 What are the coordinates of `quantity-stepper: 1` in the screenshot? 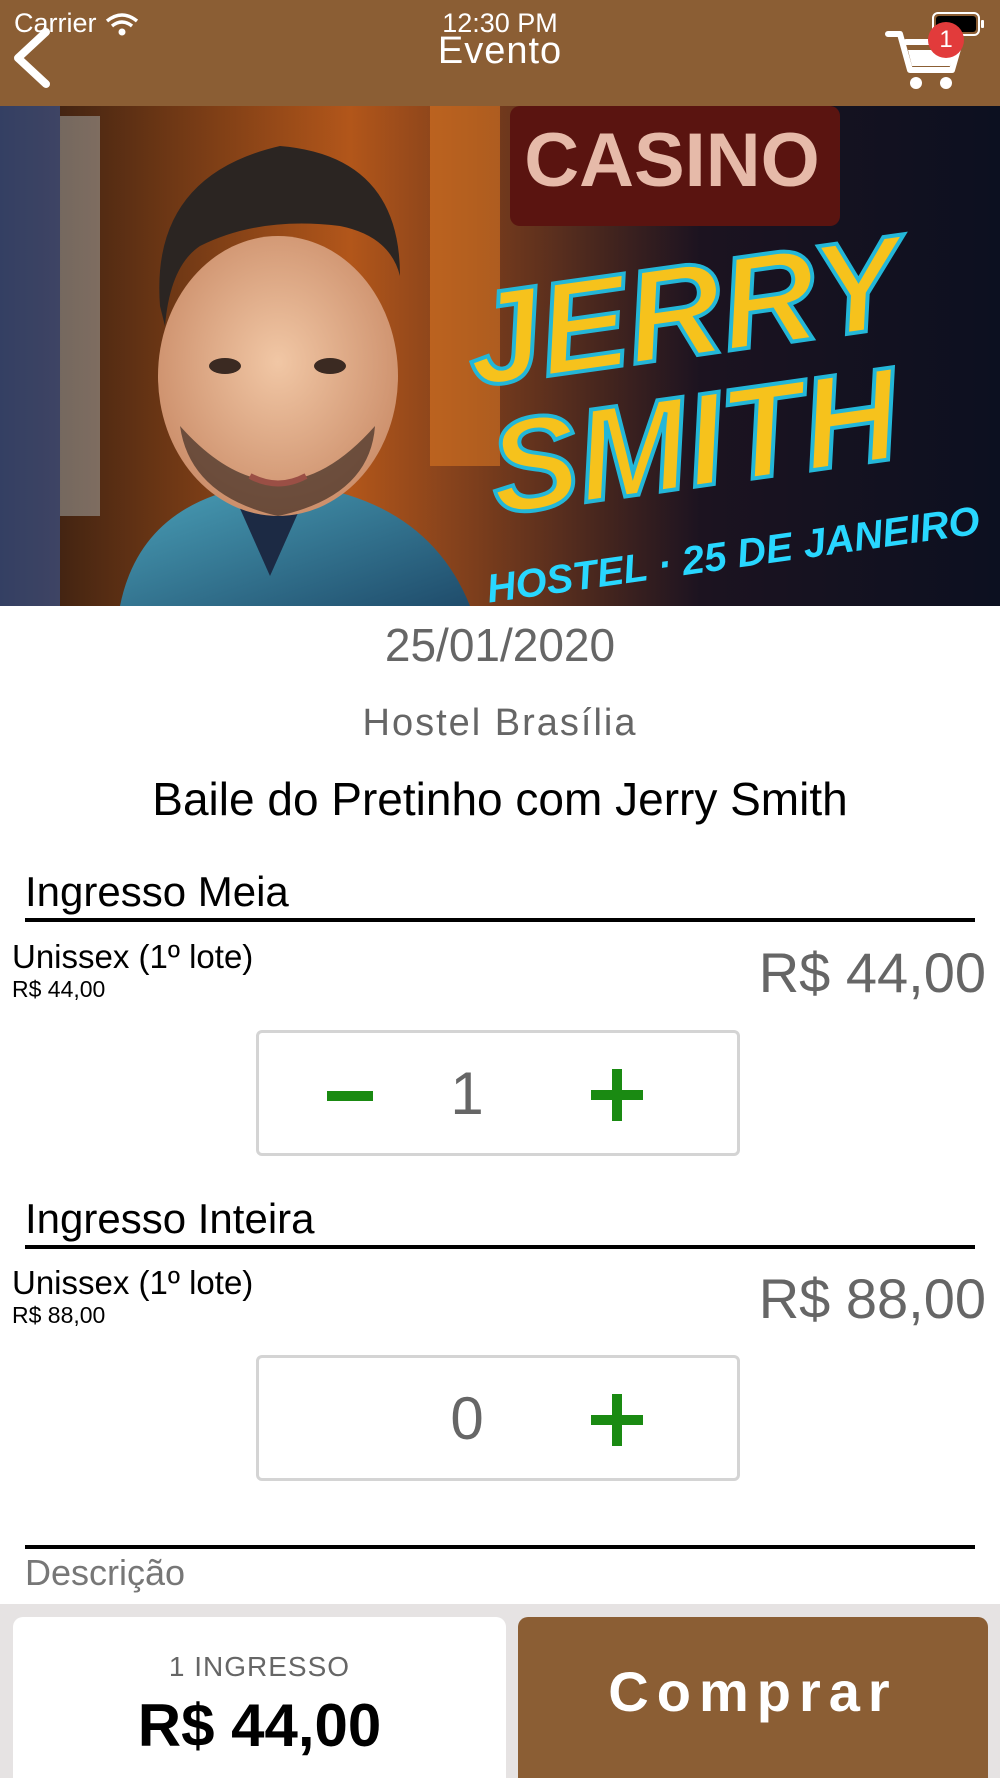 It's located at (498, 1093).